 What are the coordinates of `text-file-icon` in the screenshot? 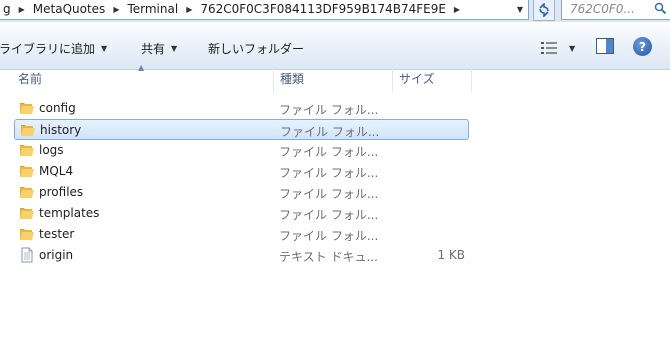 It's located at (27, 255).